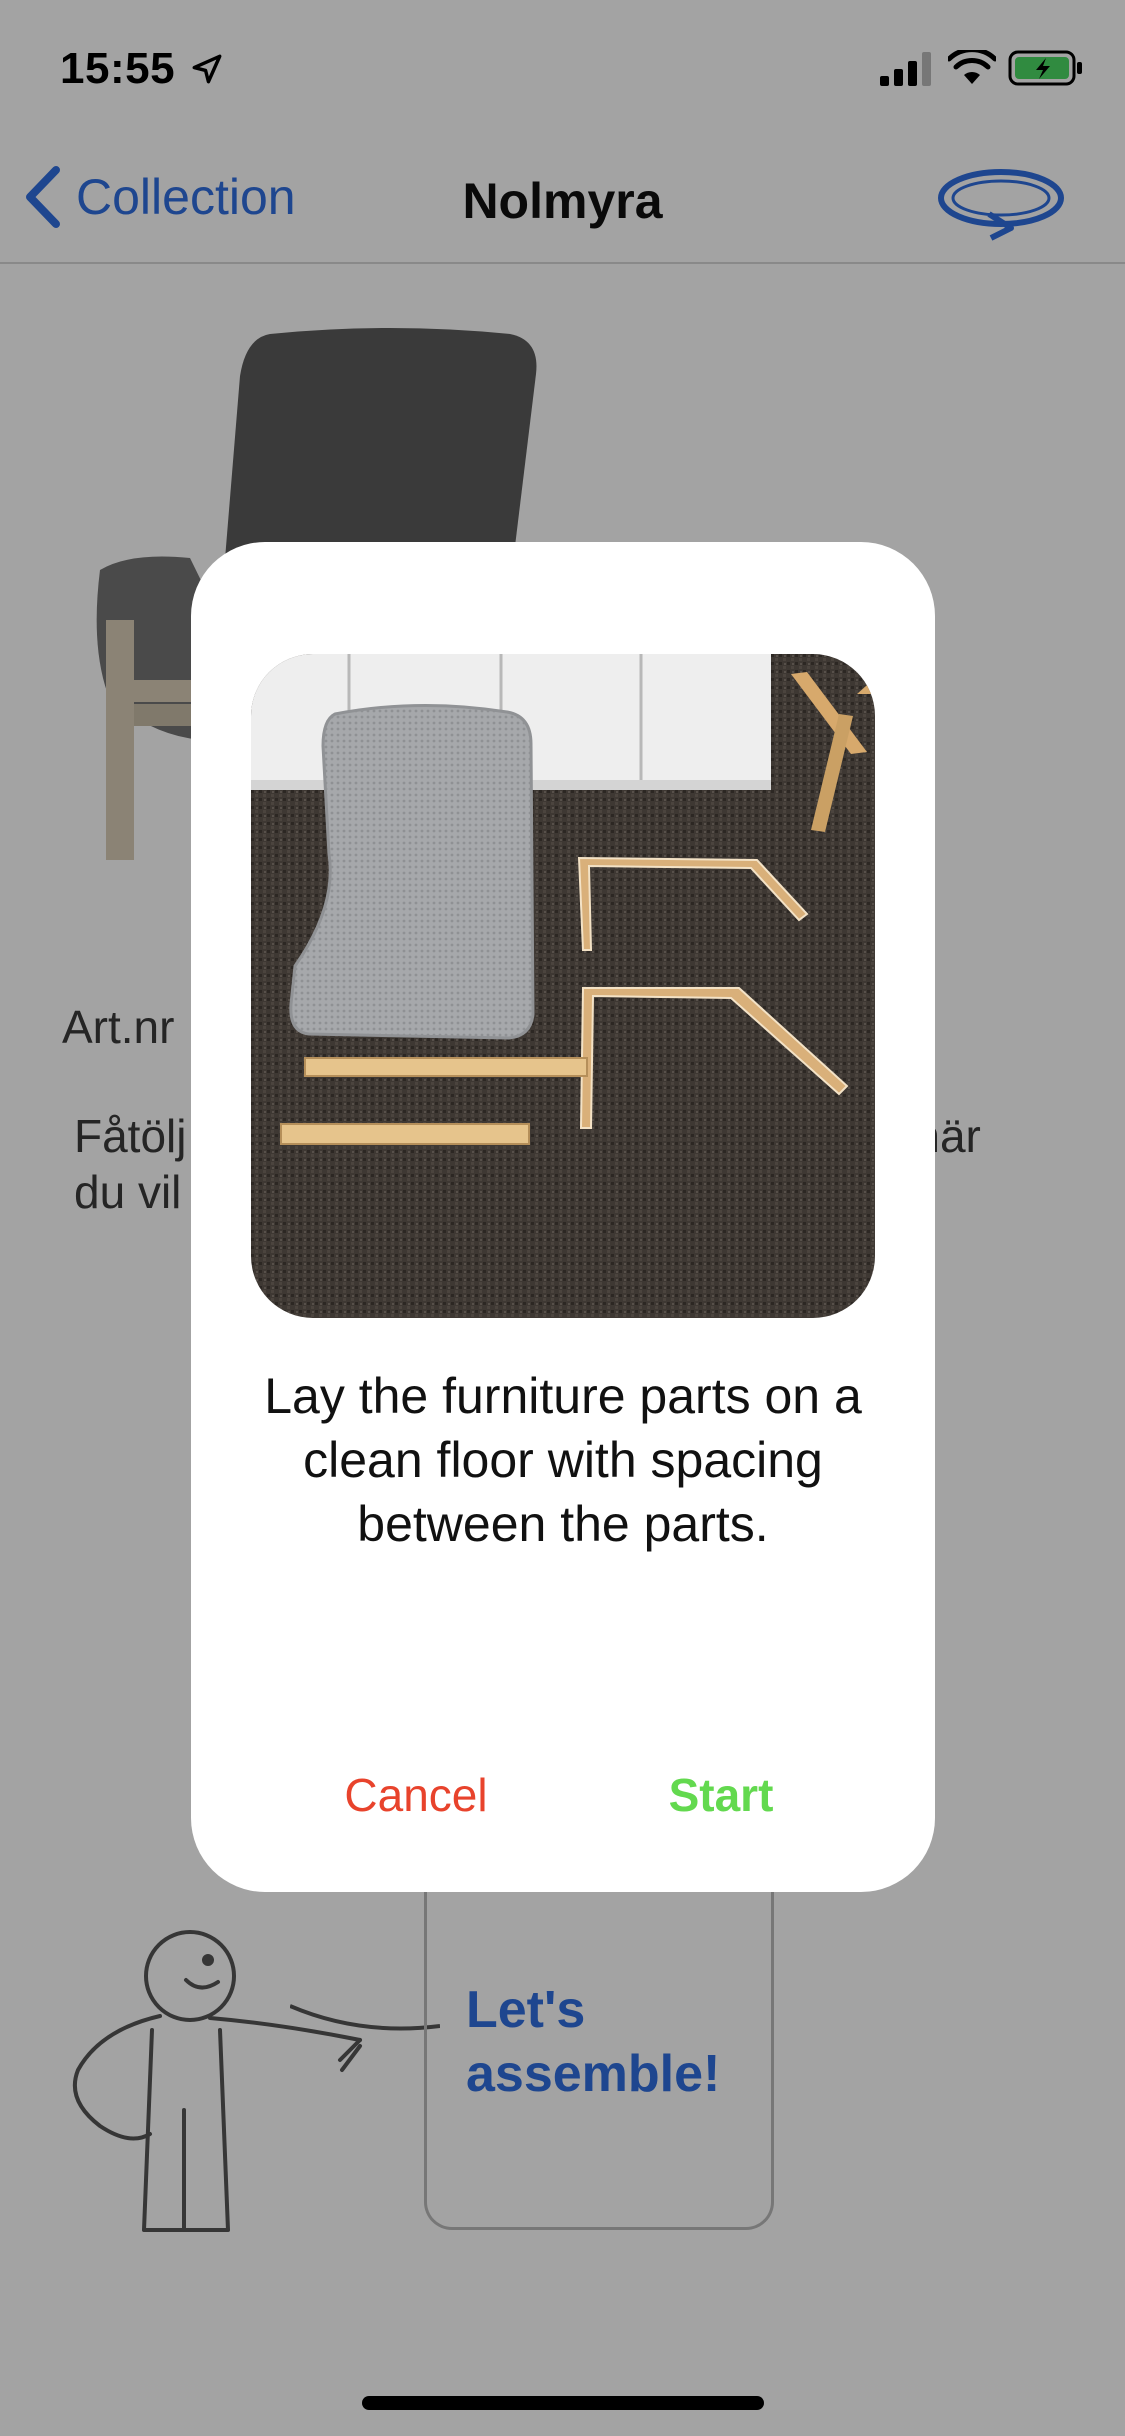  Describe the element at coordinates (416, 1795) in the screenshot. I see `cancel-button: Cancel` at that location.